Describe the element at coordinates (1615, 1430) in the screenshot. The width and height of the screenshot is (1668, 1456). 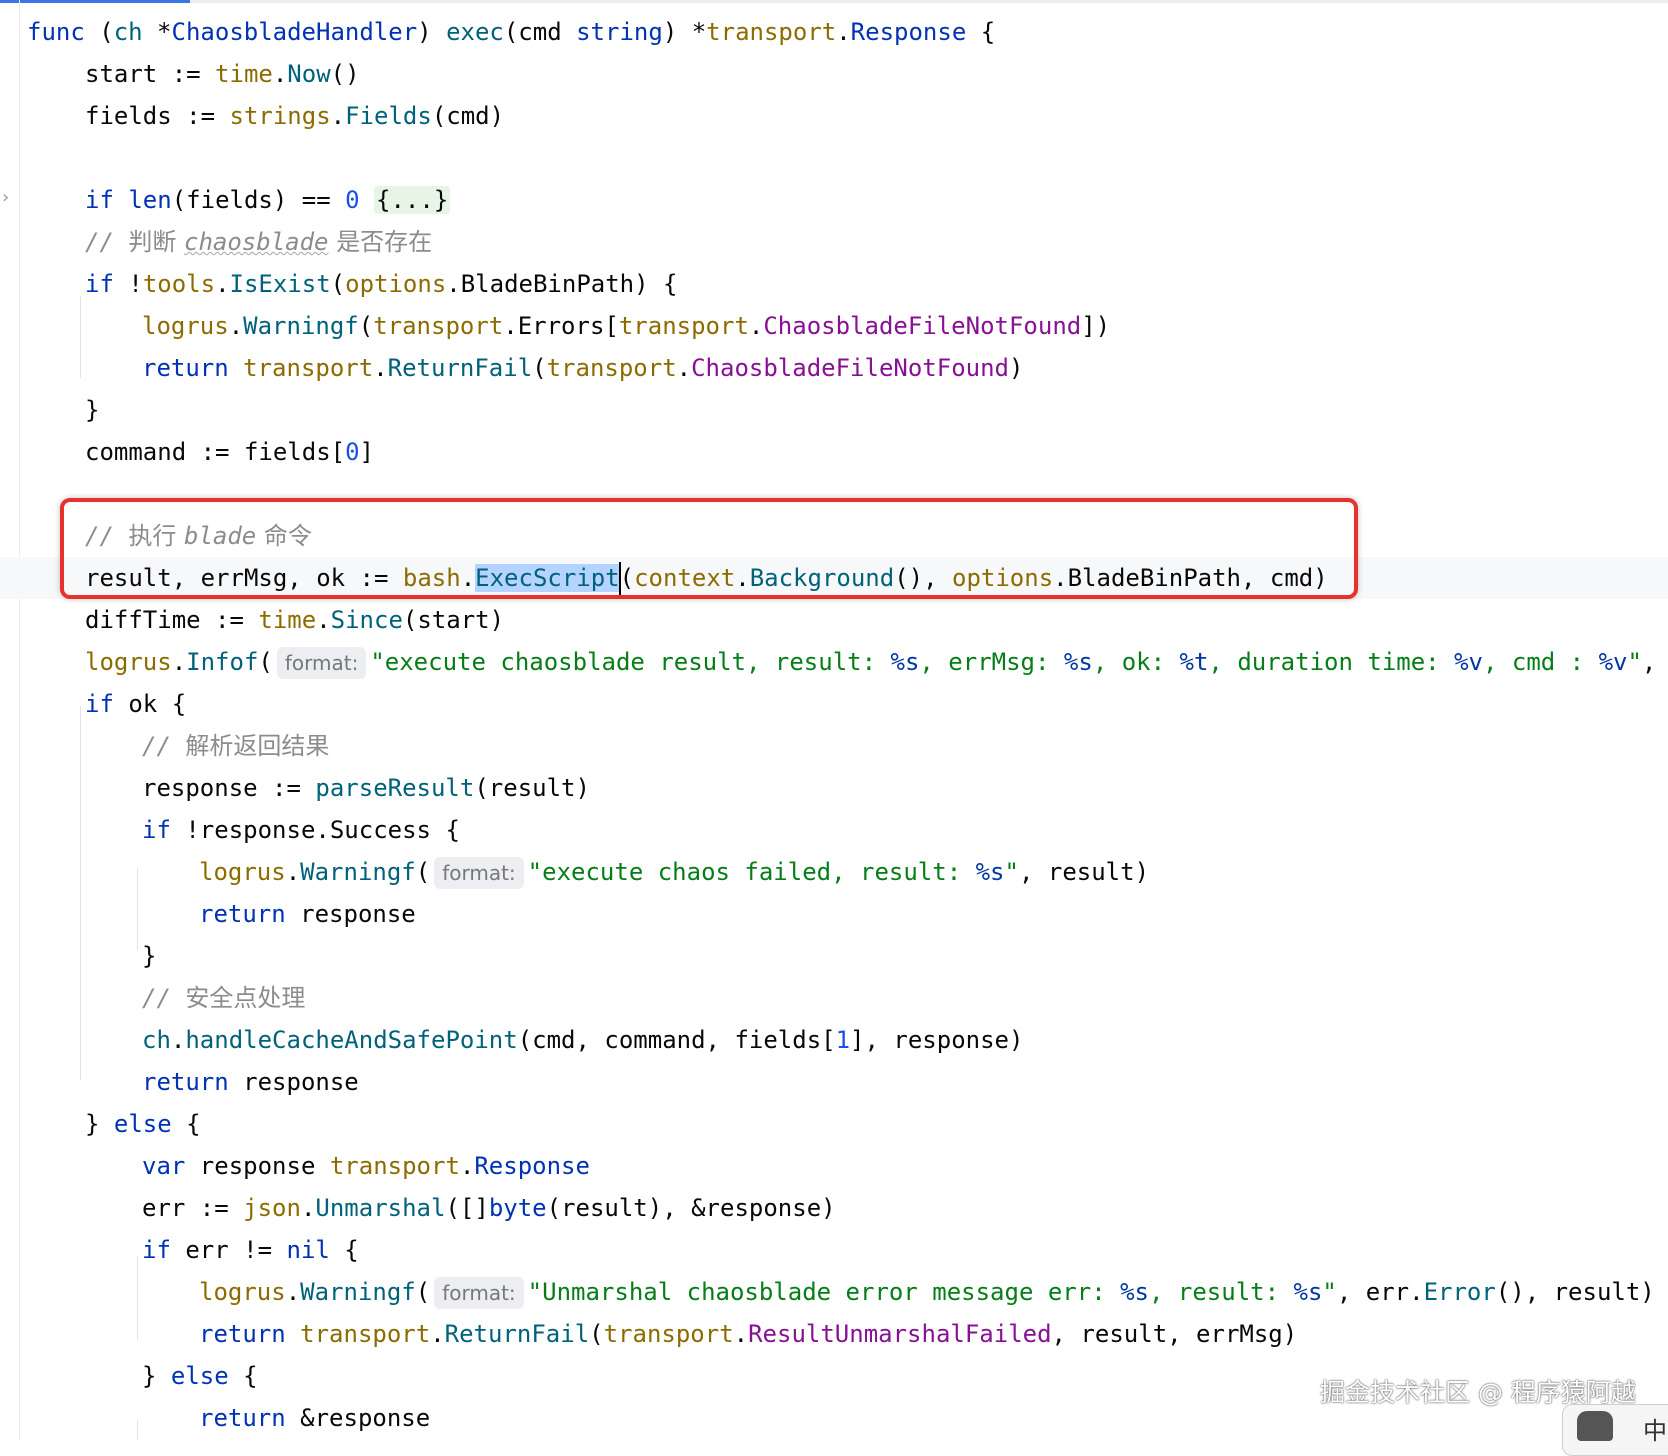
I see `ime-widget: 中` at that location.